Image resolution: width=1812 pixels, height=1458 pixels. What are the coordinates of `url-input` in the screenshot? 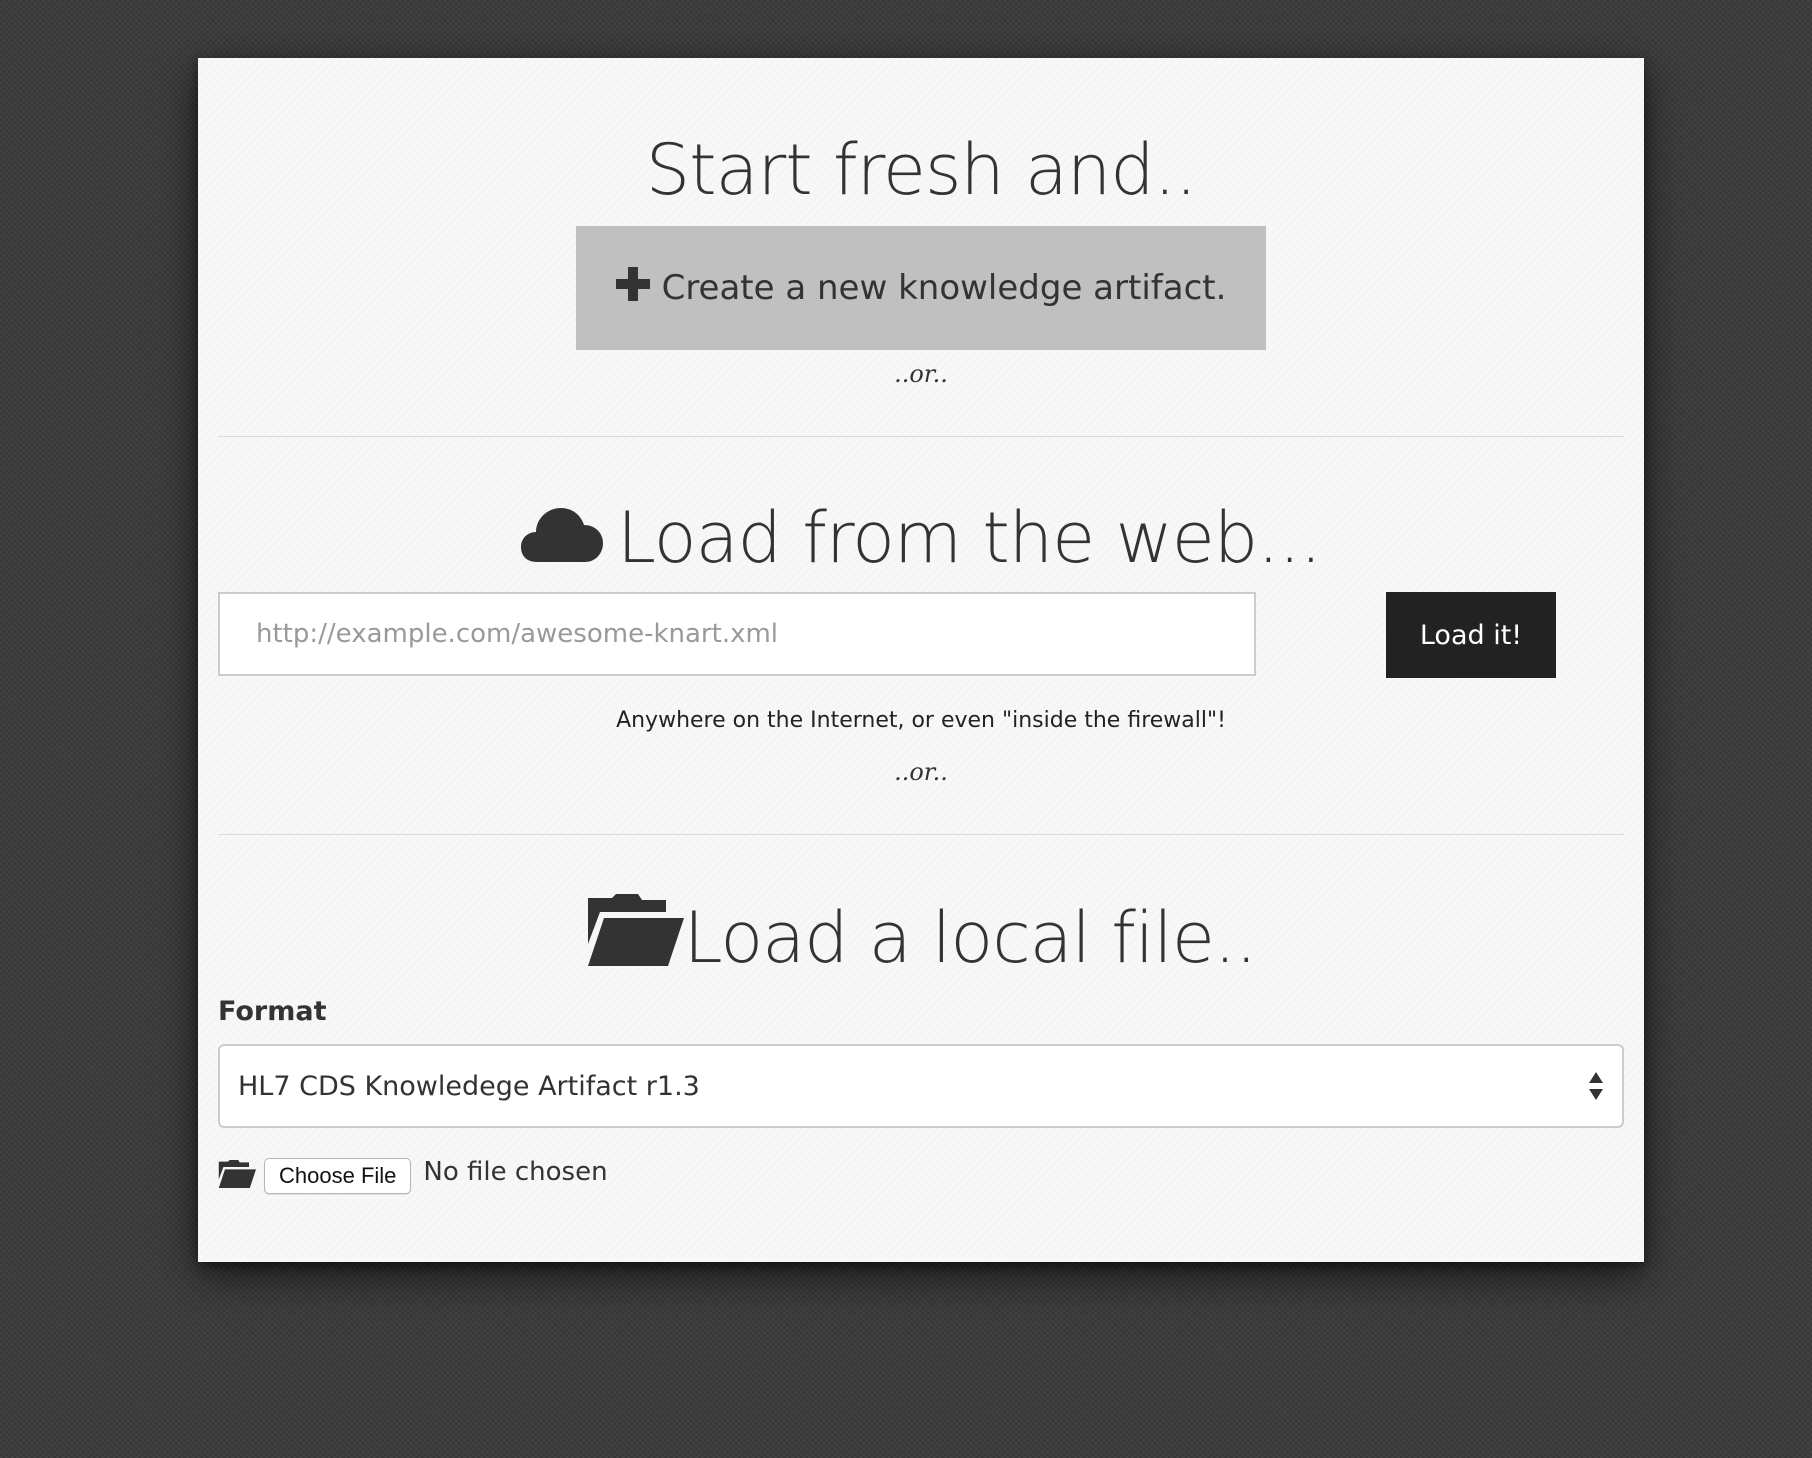 It's located at (737, 634).